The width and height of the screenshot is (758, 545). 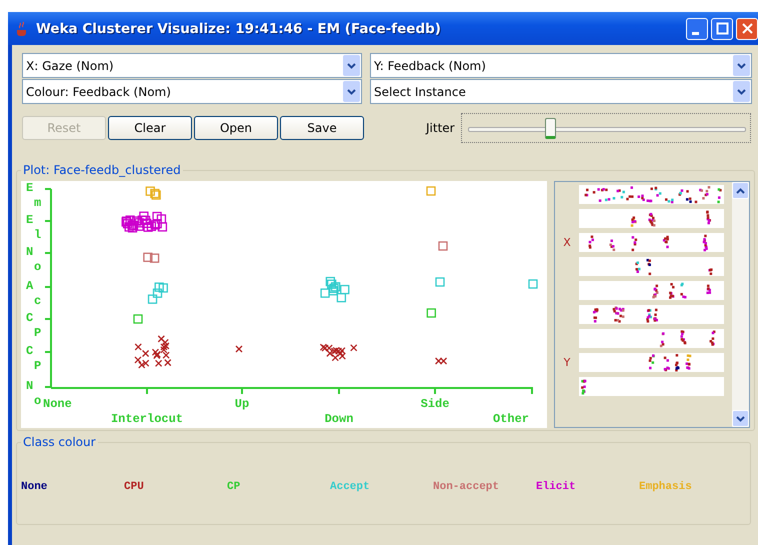 I want to click on jitter-label: Jitter, so click(x=440, y=128).